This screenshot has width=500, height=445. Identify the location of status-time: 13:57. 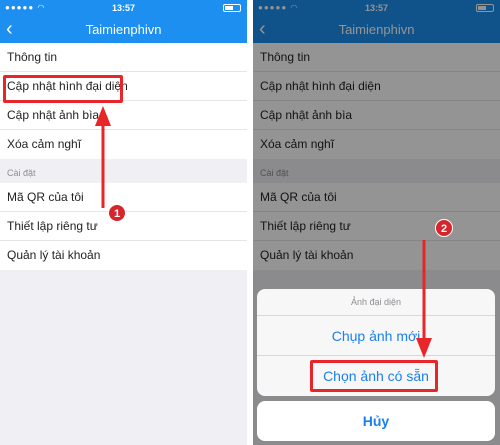
(123, 8).